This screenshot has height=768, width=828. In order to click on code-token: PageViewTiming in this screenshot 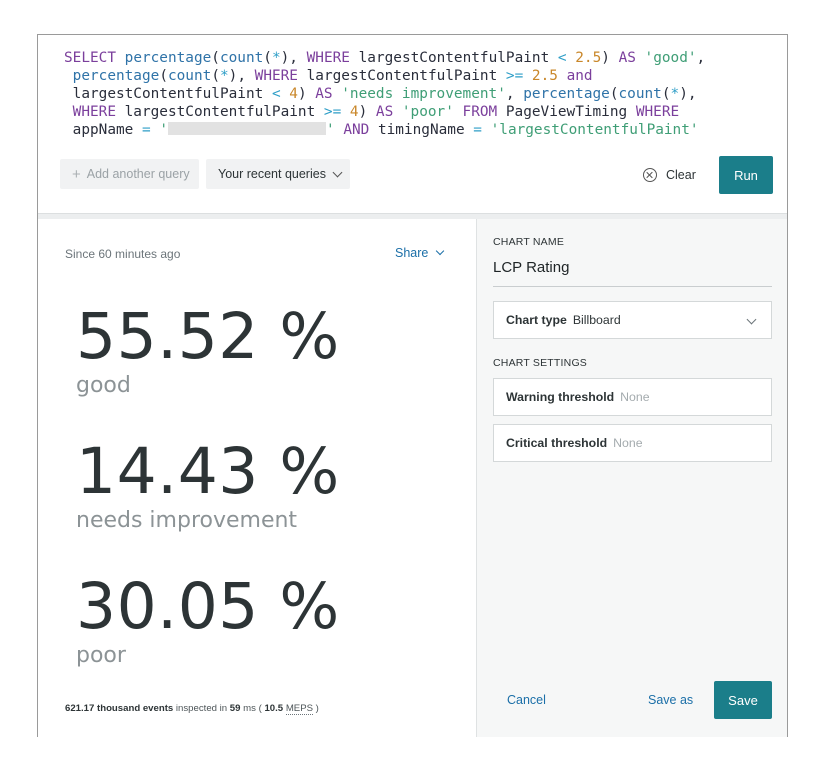, I will do `click(566, 112)`.